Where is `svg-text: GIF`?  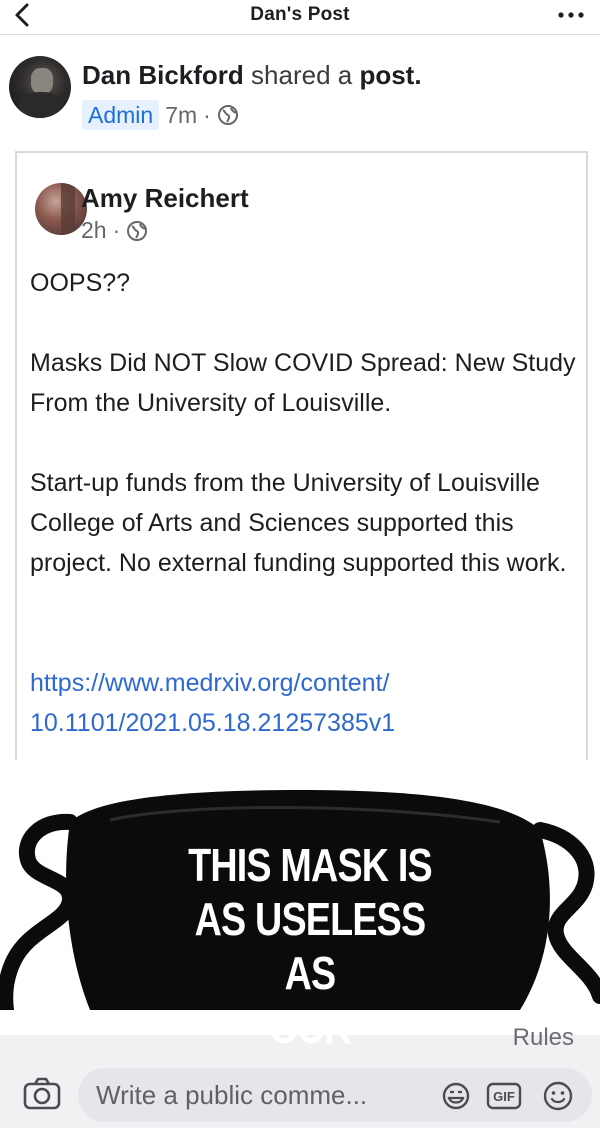 svg-text: GIF is located at coordinates (504, 1096).